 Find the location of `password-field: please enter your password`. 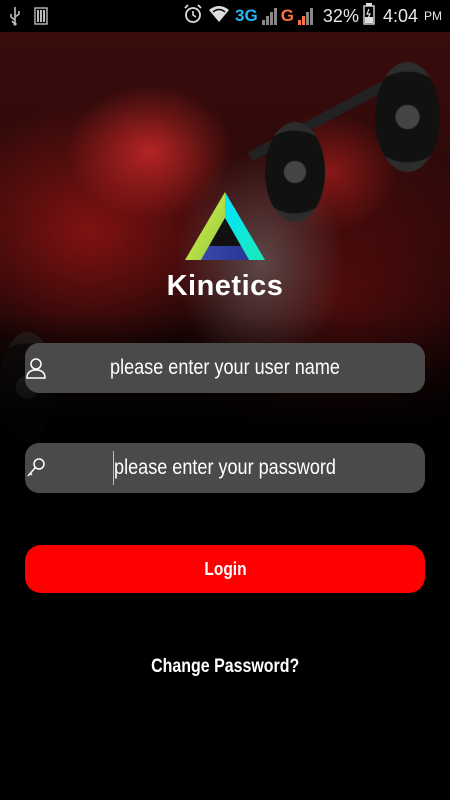

password-field: please enter your password is located at coordinates (225, 468).